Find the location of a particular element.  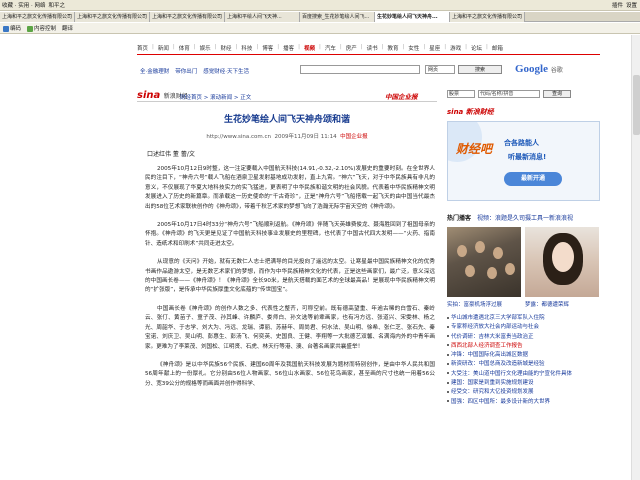

nav-item: 邮箱 is located at coordinates (497, 48).